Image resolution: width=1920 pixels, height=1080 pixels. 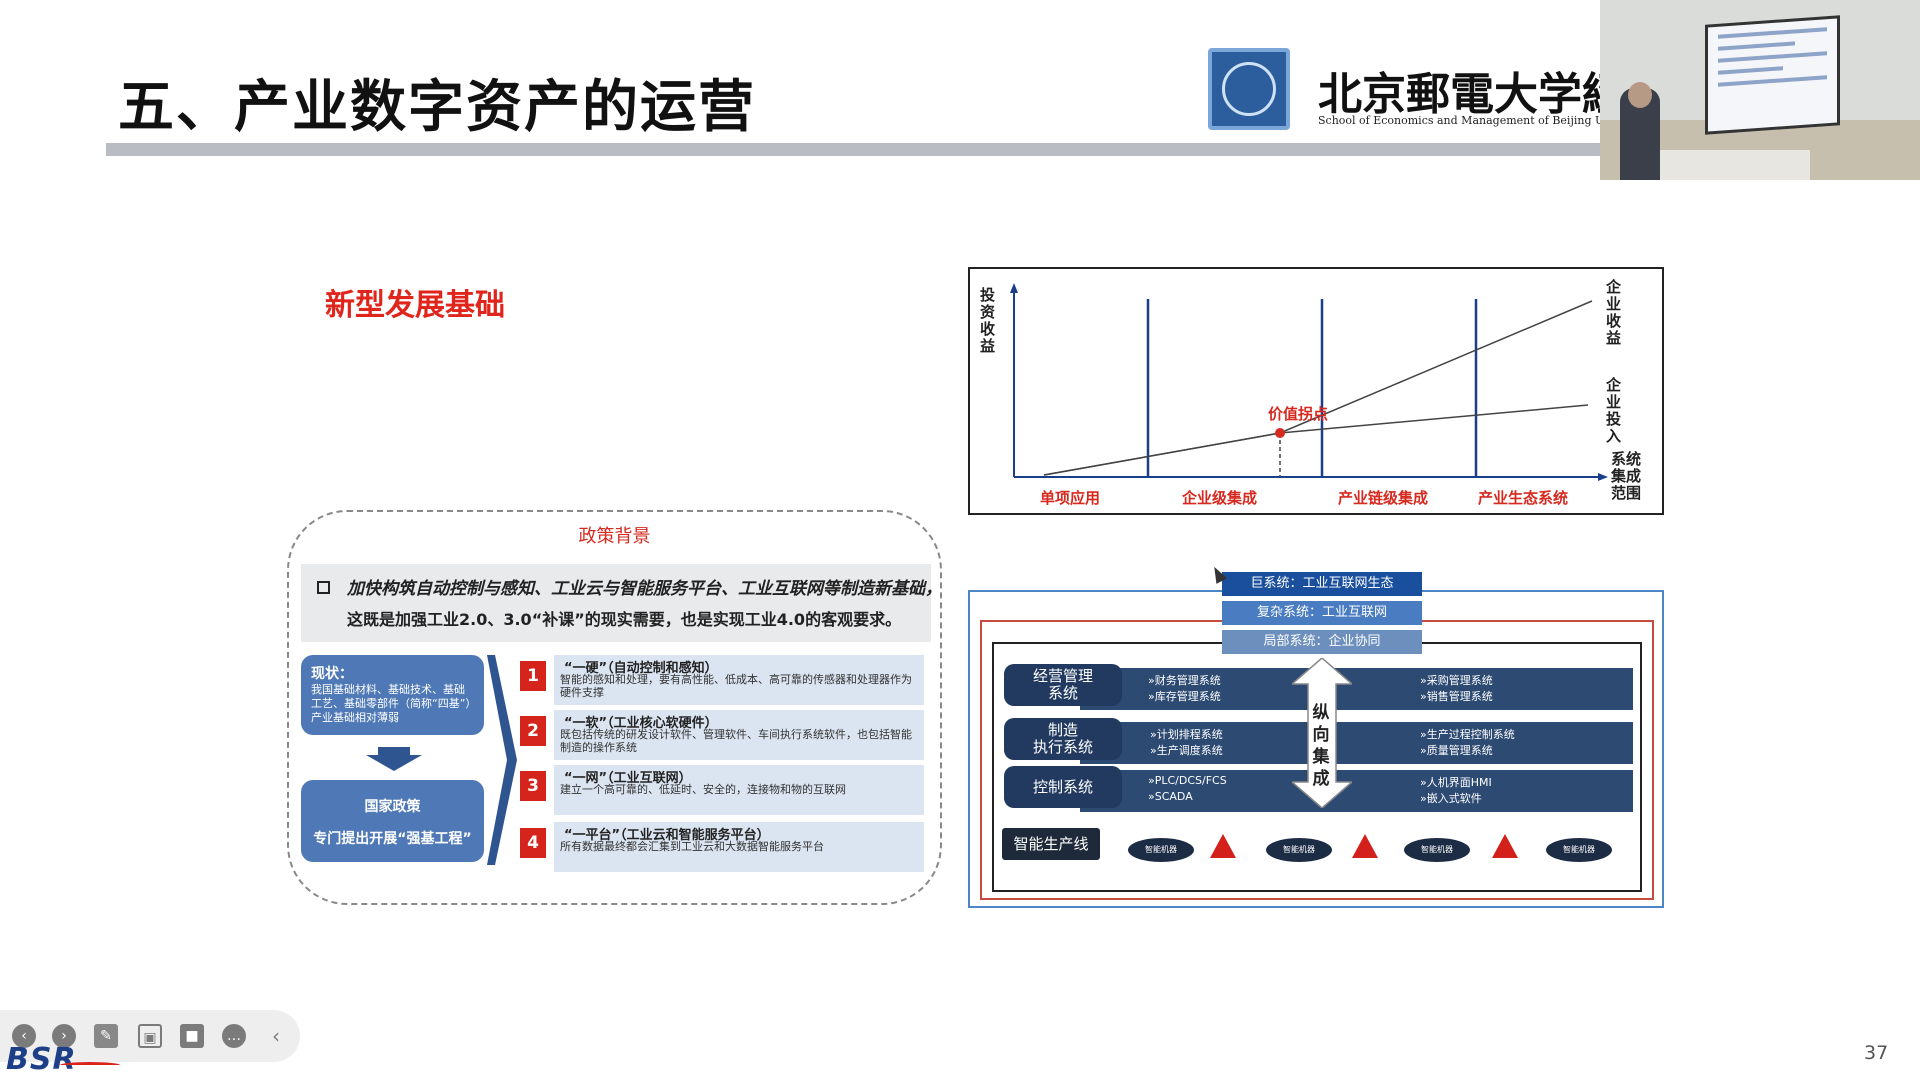 What do you see at coordinates (1614, 410) in the screenshot?
I see `series-label-investment: 企业投入` at bounding box center [1614, 410].